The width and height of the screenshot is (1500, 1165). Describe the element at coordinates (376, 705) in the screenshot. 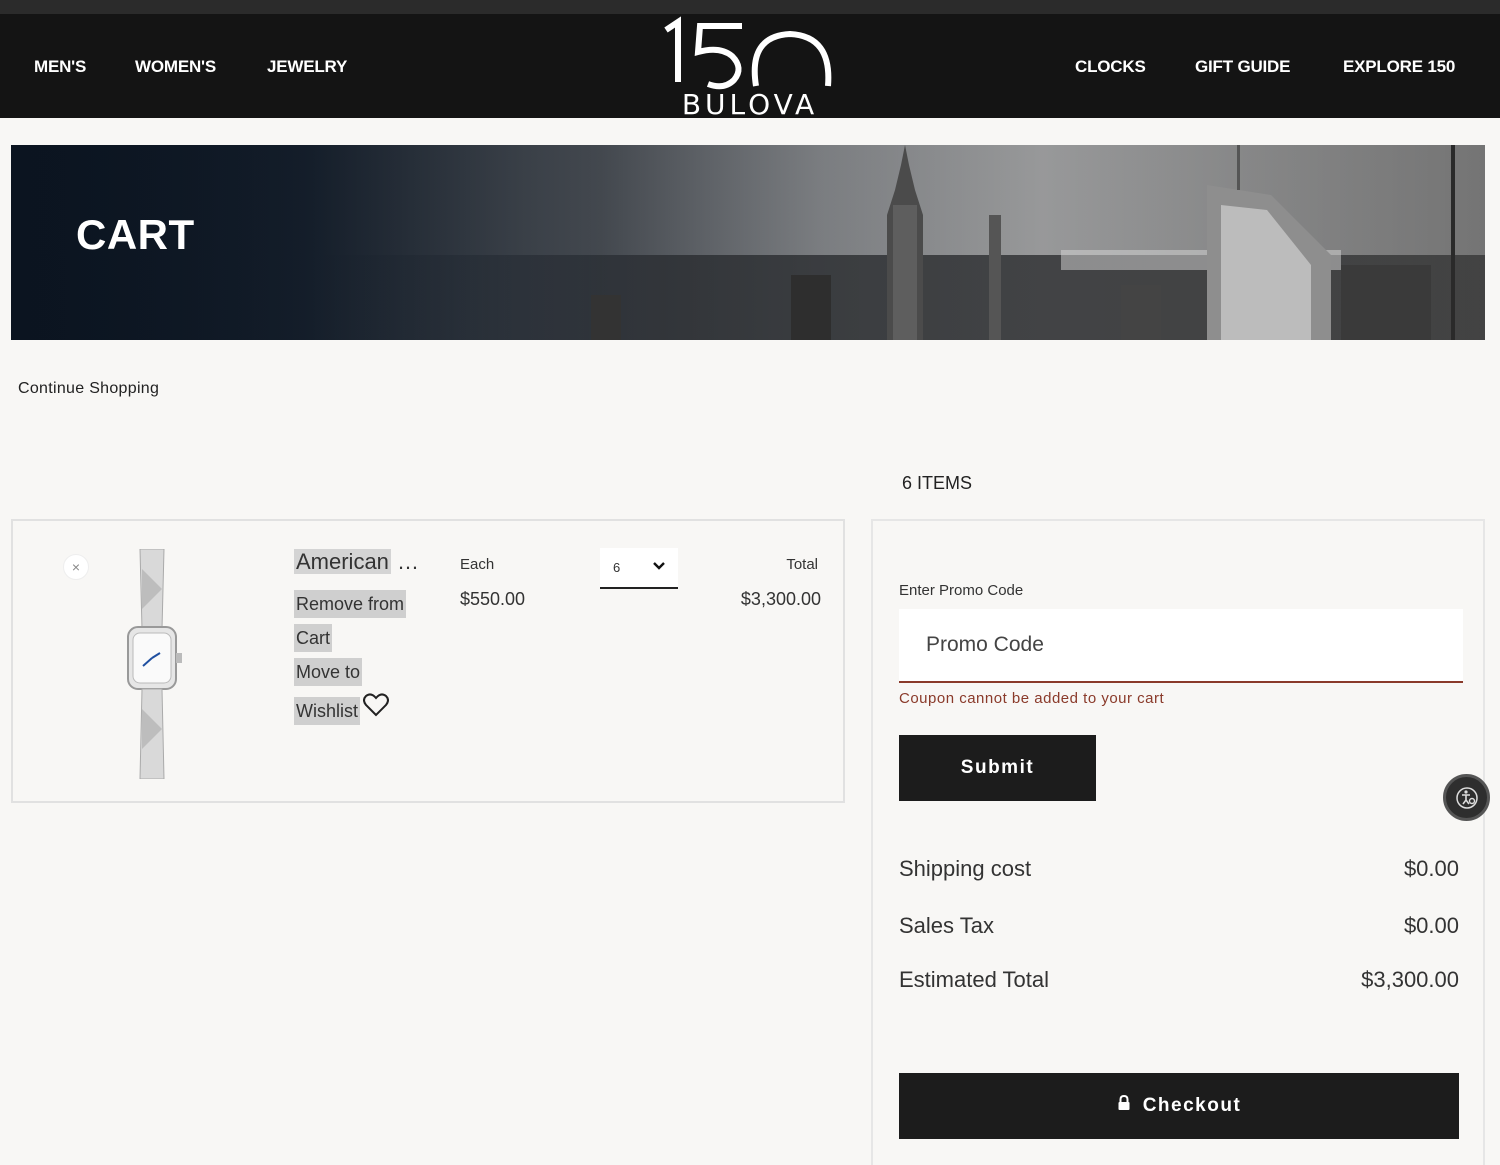

I see `heart-icon` at that location.